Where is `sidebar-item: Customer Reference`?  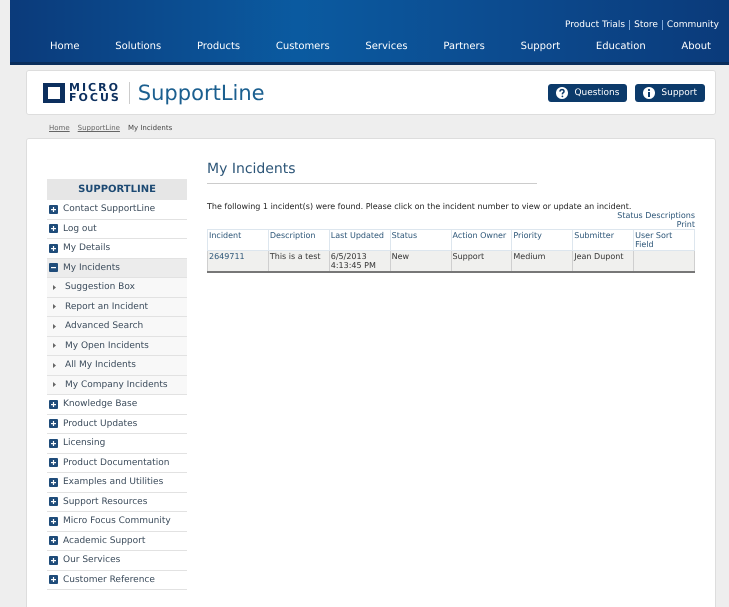 sidebar-item: Customer Reference is located at coordinates (117, 580).